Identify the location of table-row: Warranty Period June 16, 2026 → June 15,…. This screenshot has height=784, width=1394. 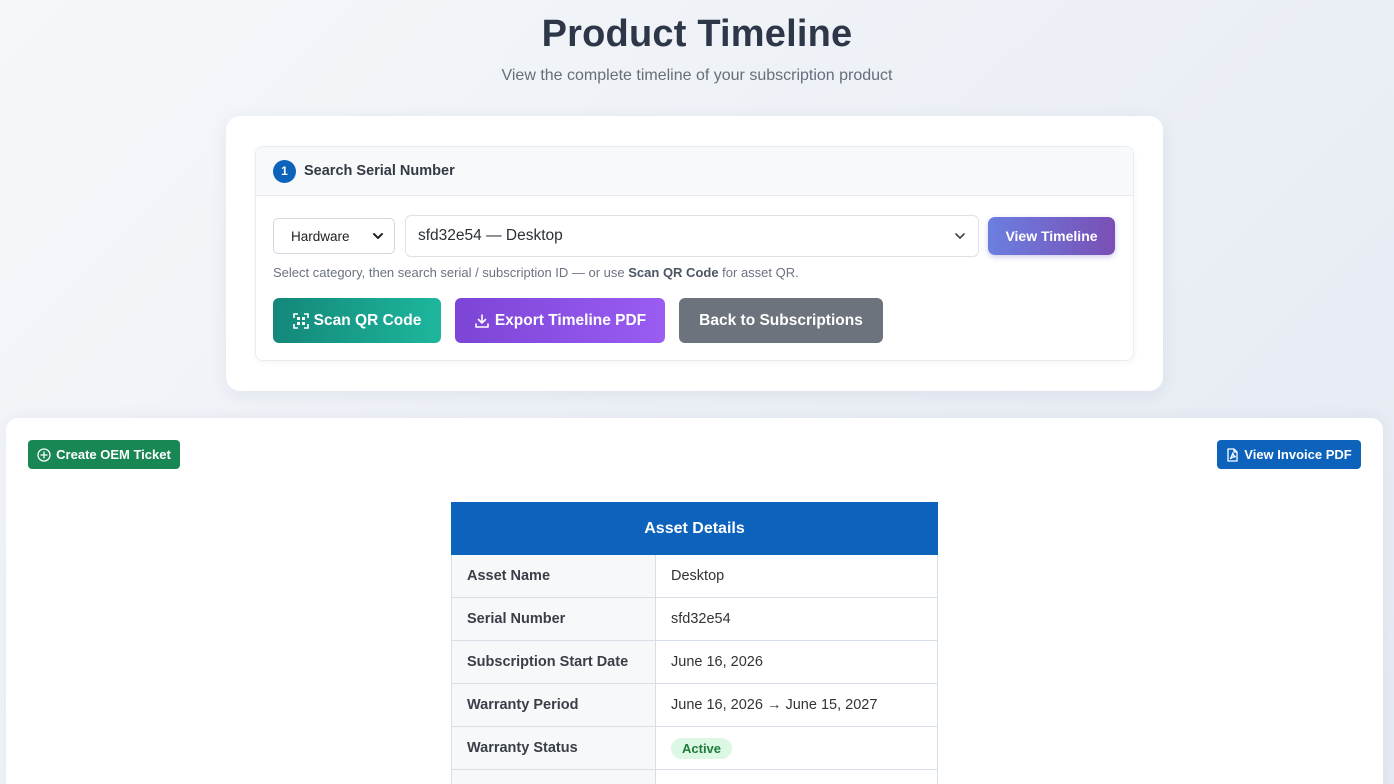
(694, 705).